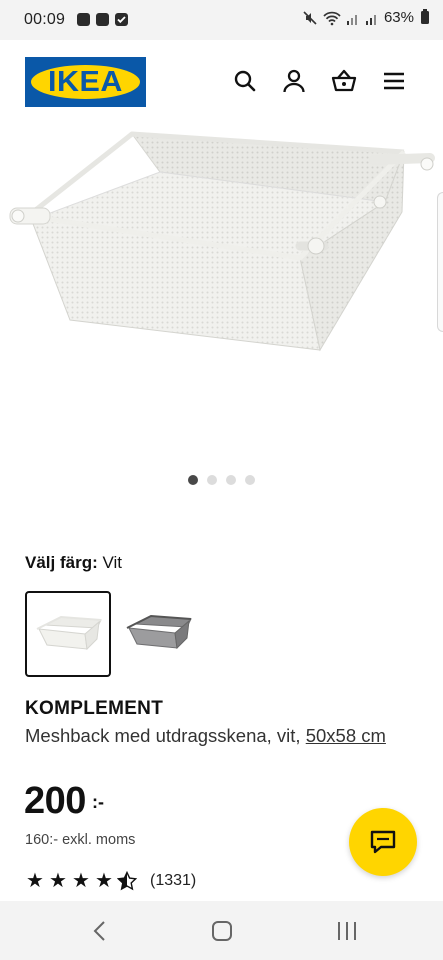 This screenshot has width=443, height=960. Describe the element at coordinates (100, 931) in the screenshot. I see `back-icon` at that location.